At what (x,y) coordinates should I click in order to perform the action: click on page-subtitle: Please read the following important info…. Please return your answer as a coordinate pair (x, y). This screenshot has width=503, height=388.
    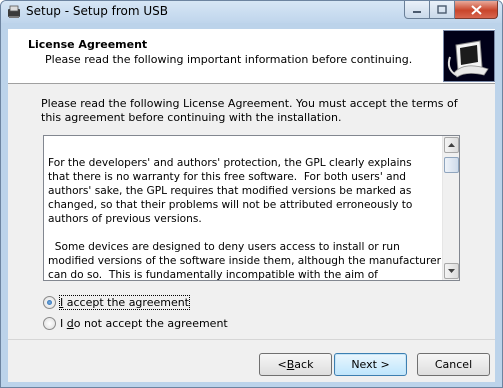
    Looking at the image, I should click on (229, 59).